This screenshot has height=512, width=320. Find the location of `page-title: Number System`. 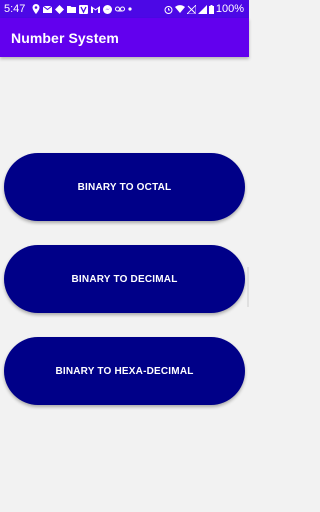

page-title: Number System is located at coordinates (65, 37).